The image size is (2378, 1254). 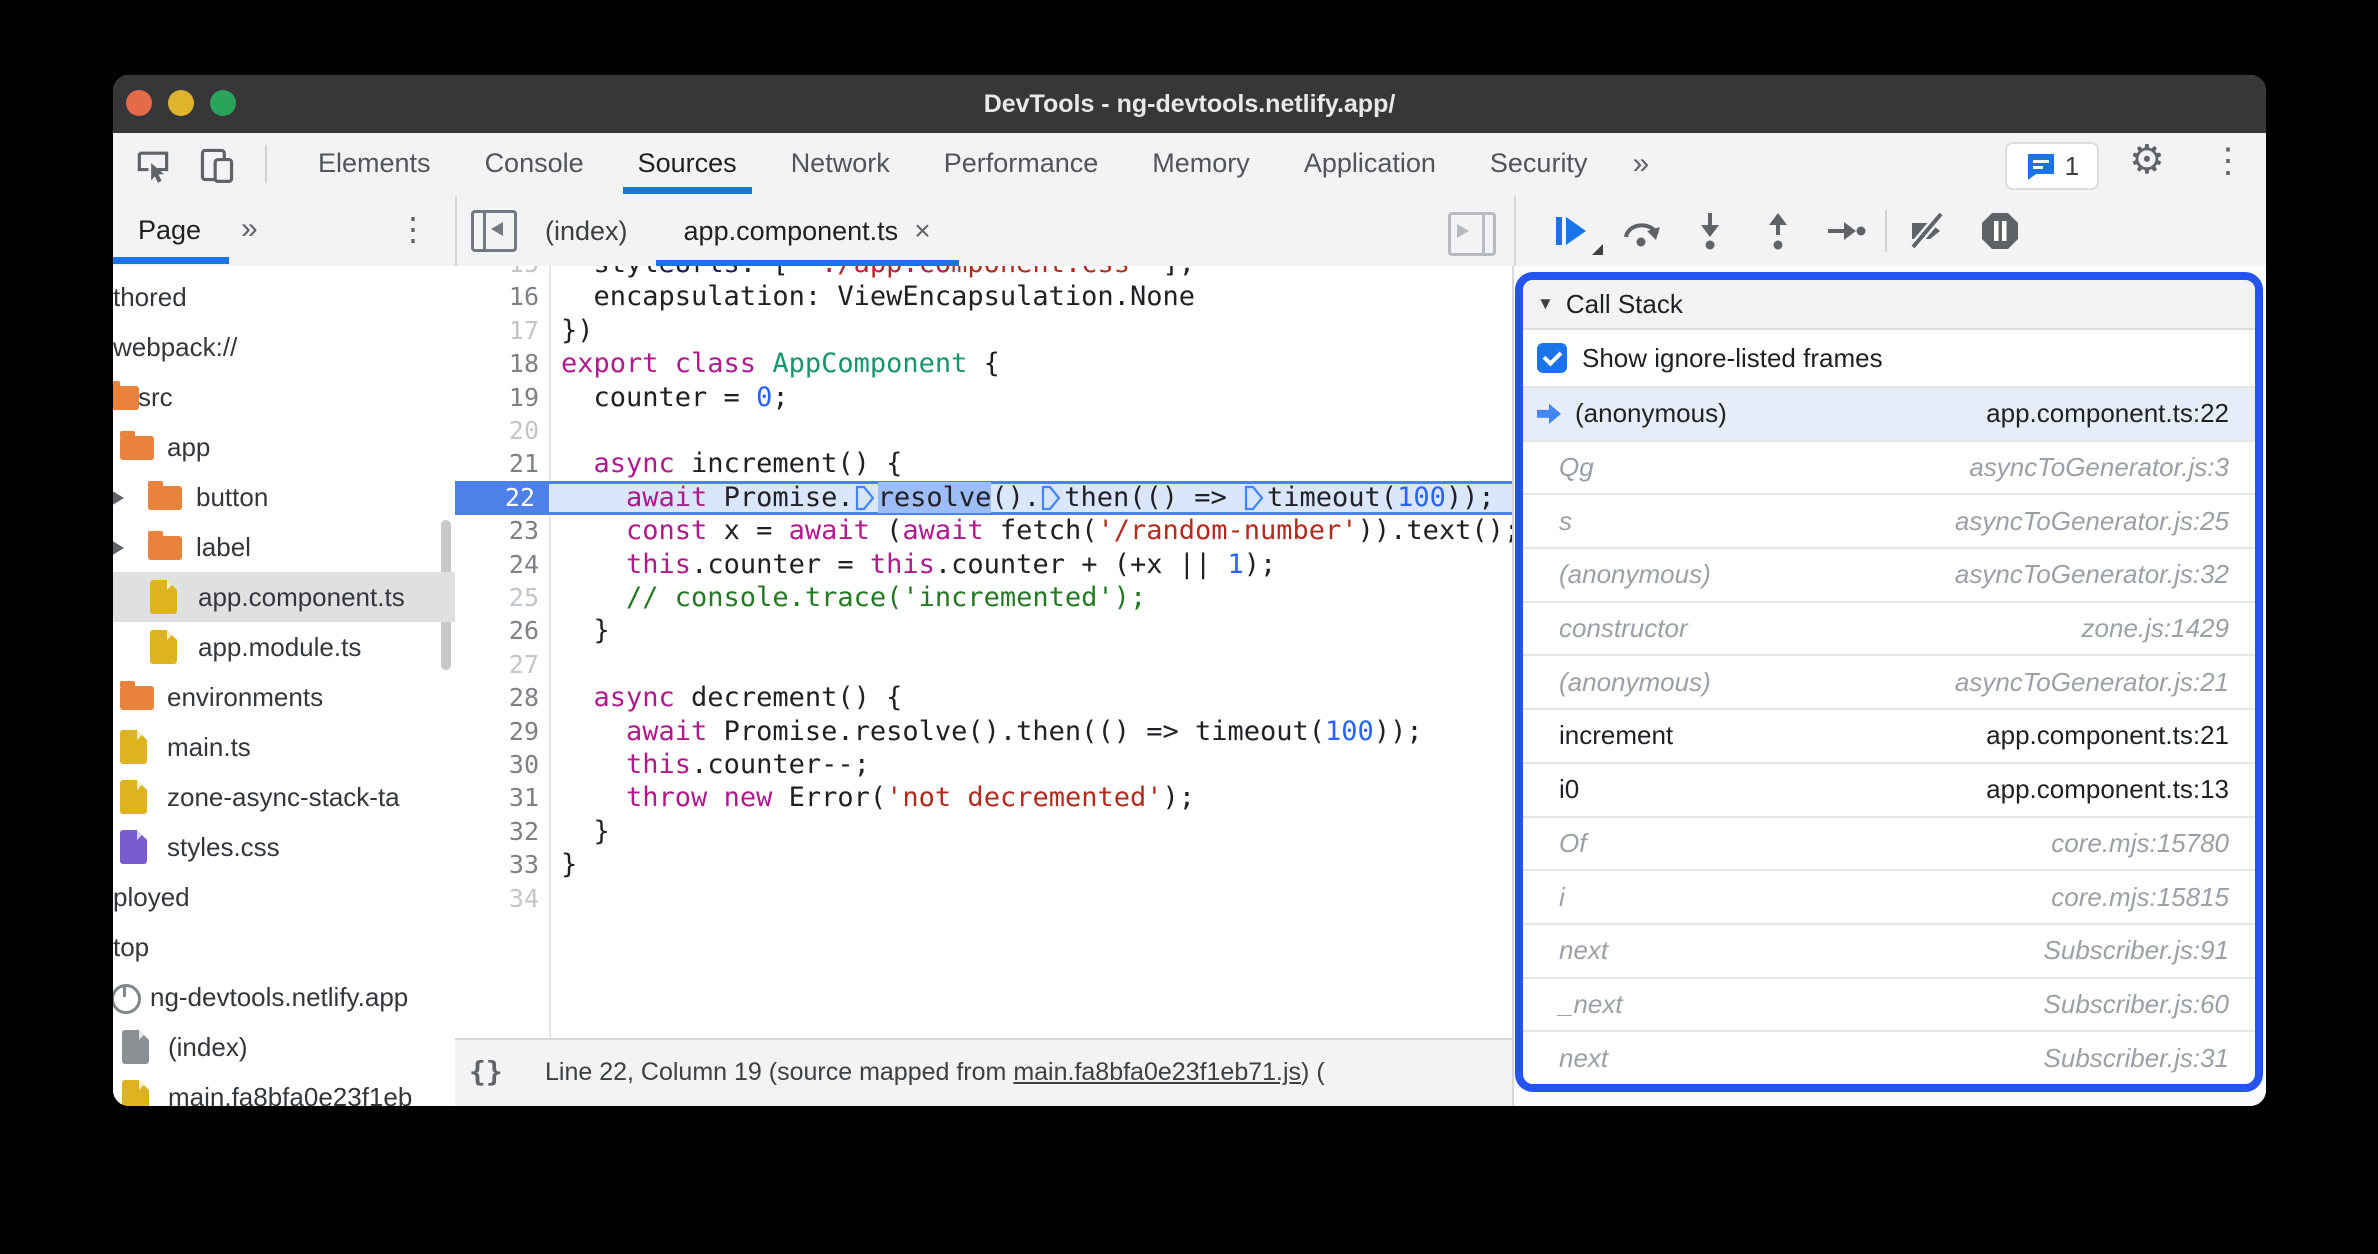 What do you see at coordinates (284, 597) in the screenshot?
I see `tree-item-app.component.ts: app.component.ts` at bounding box center [284, 597].